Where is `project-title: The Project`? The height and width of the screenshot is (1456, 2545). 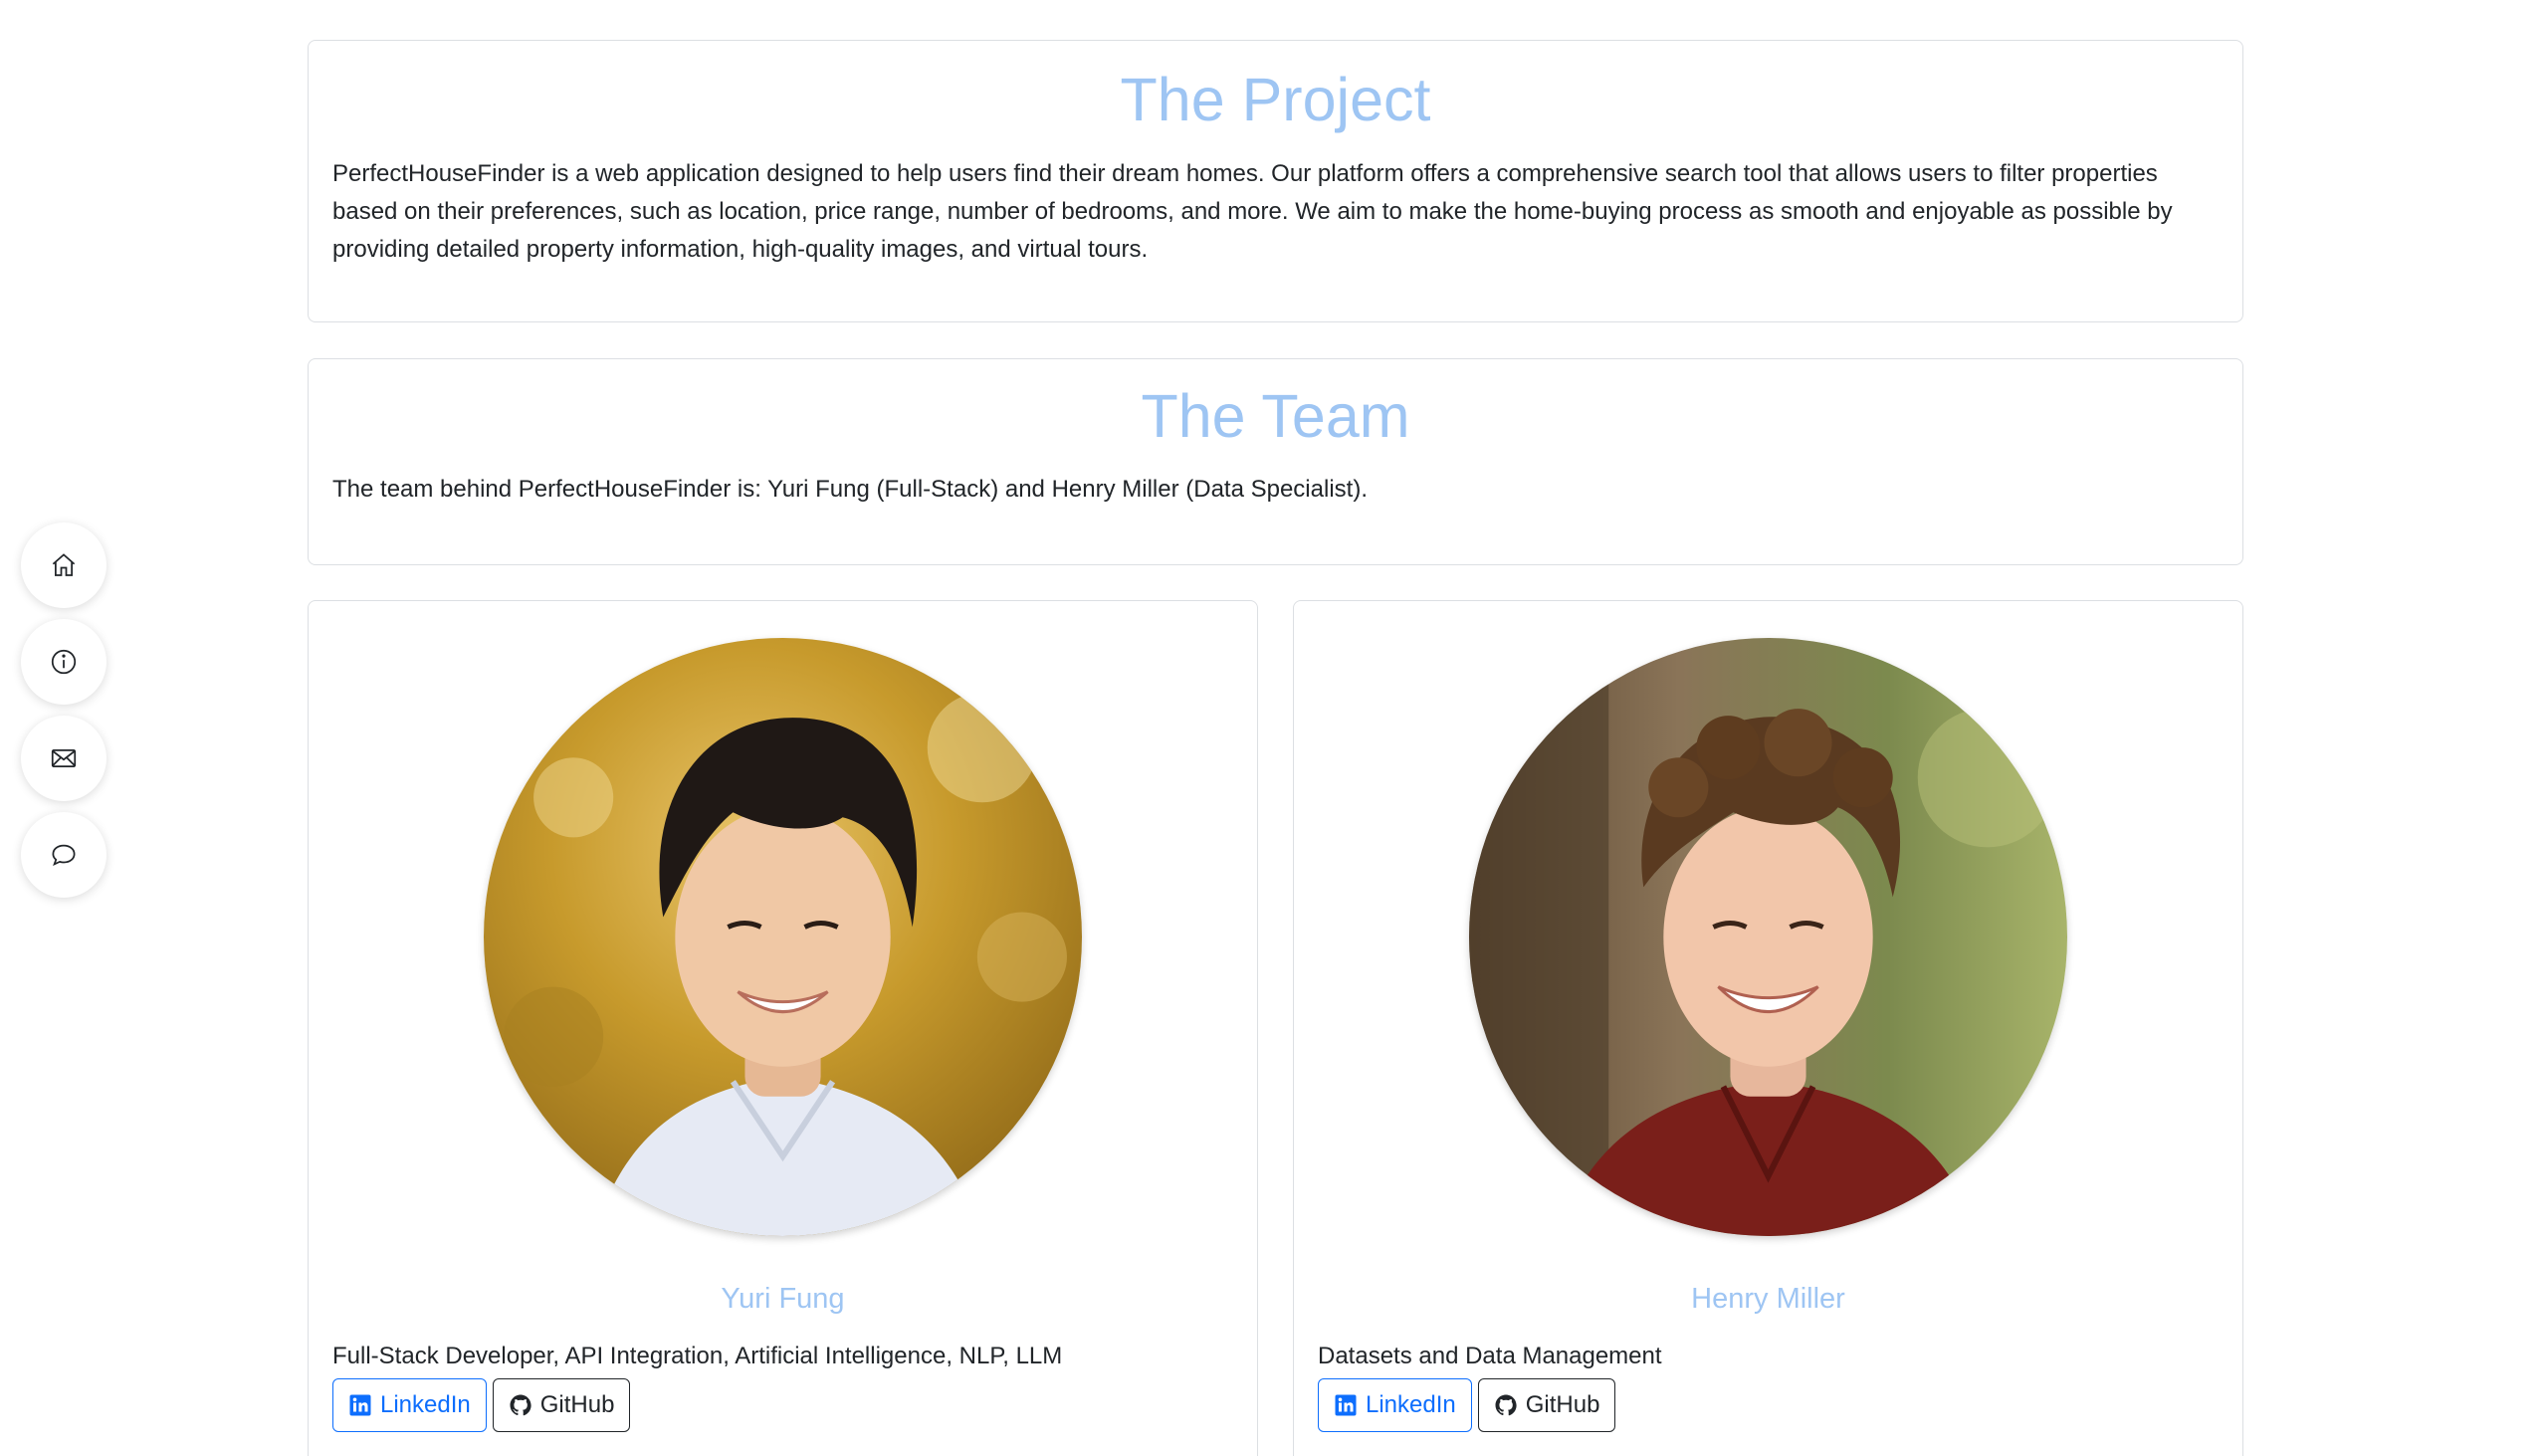 project-title: The Project is located at coordinates (1276, 99).